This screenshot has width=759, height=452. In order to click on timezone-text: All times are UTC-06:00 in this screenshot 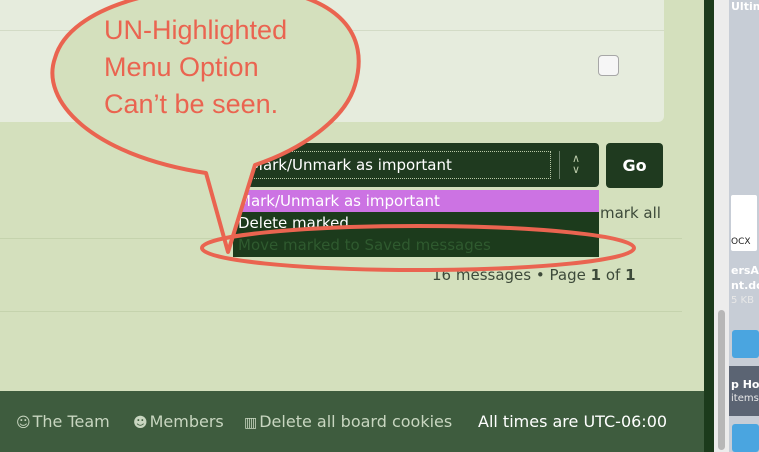, I will do `click(573, 421)`.